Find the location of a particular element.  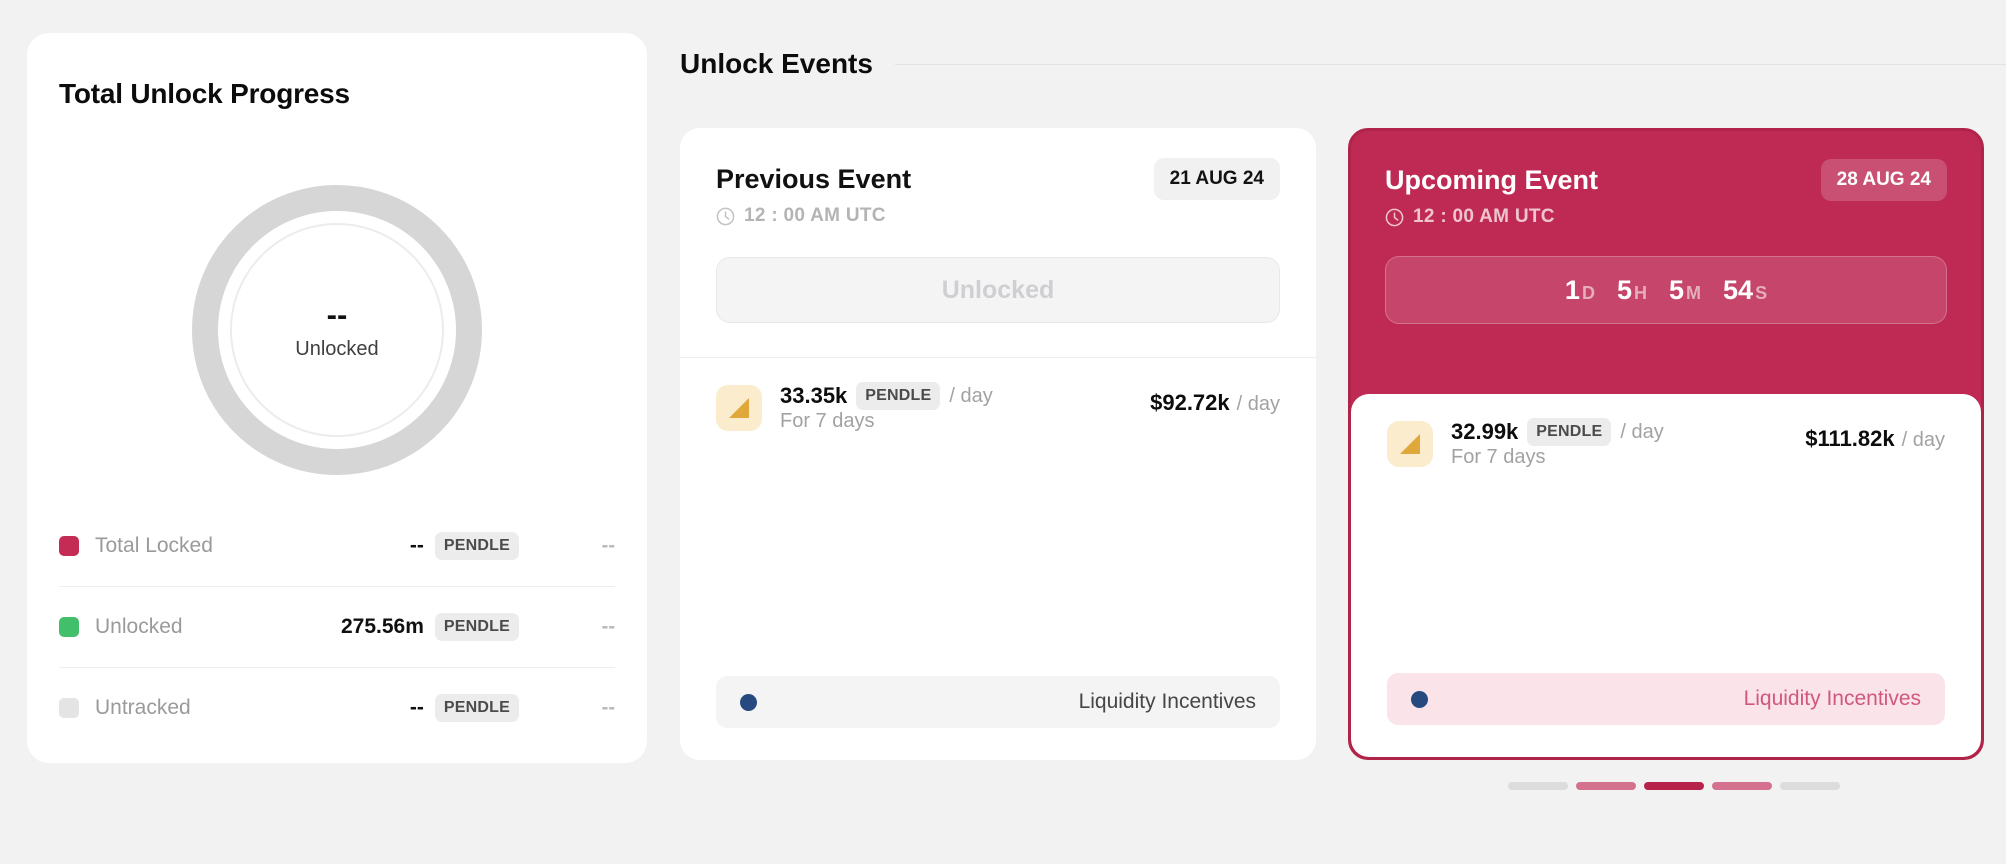

legend-label: Unlocked is located at coordinates (139, 626).